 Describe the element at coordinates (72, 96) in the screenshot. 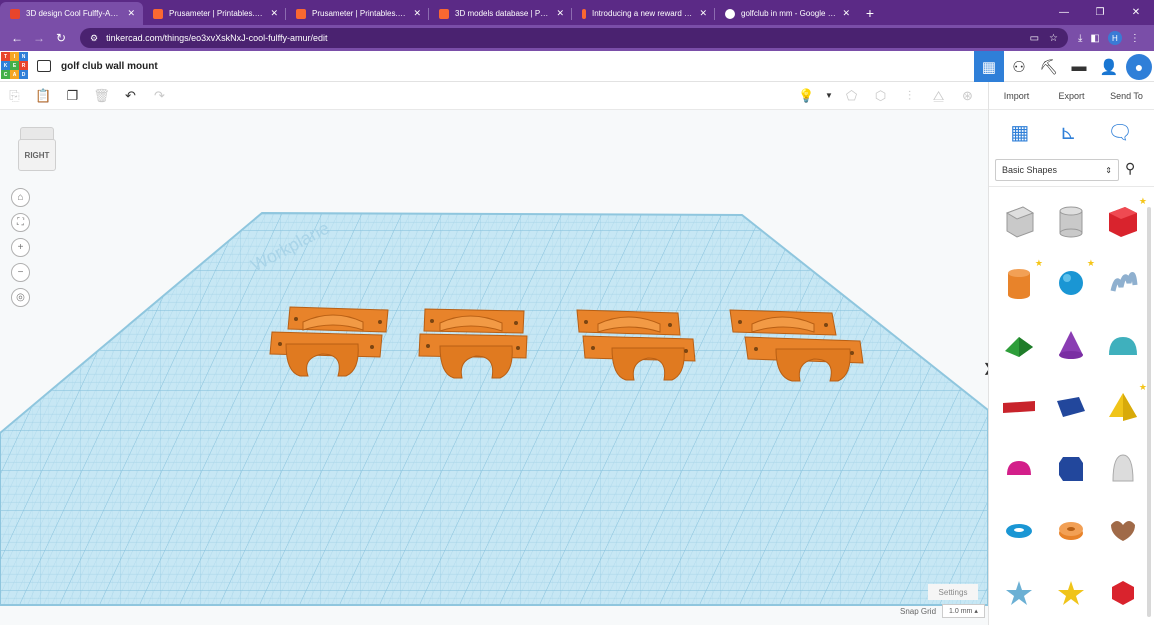

I see `duplicate-icon: ❐` at that location.